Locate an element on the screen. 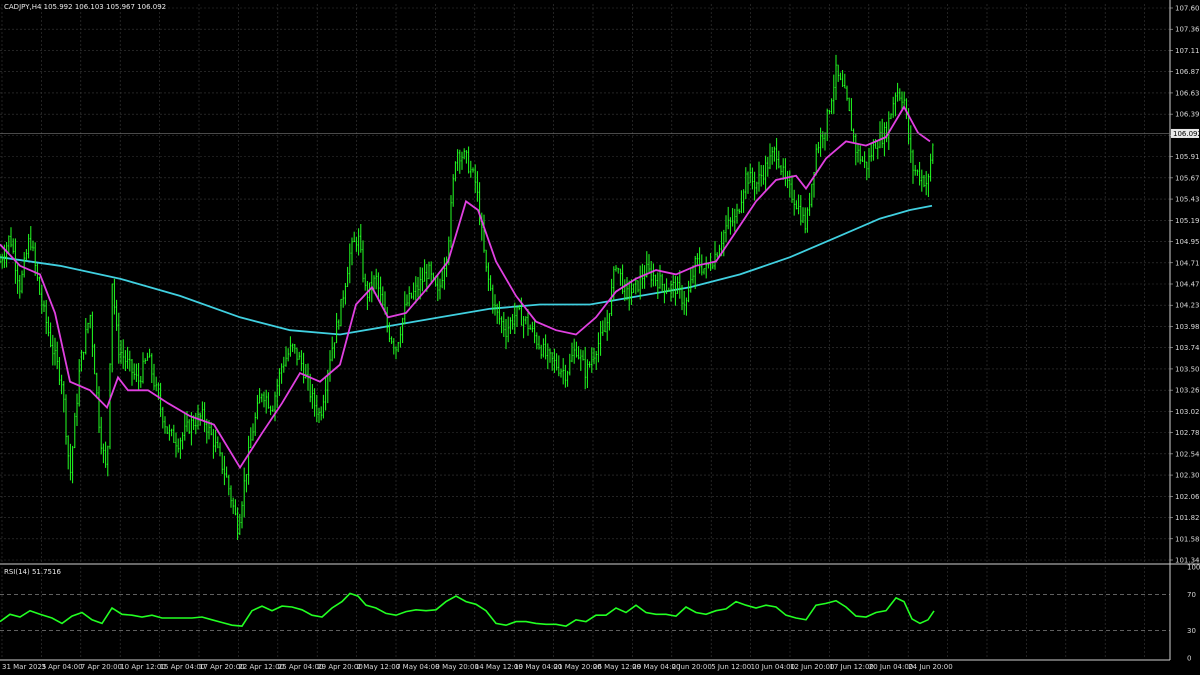 This screenshot has width=1200, height=675. price-tick-label: 103.745 is located at coordinates (1187, 348).